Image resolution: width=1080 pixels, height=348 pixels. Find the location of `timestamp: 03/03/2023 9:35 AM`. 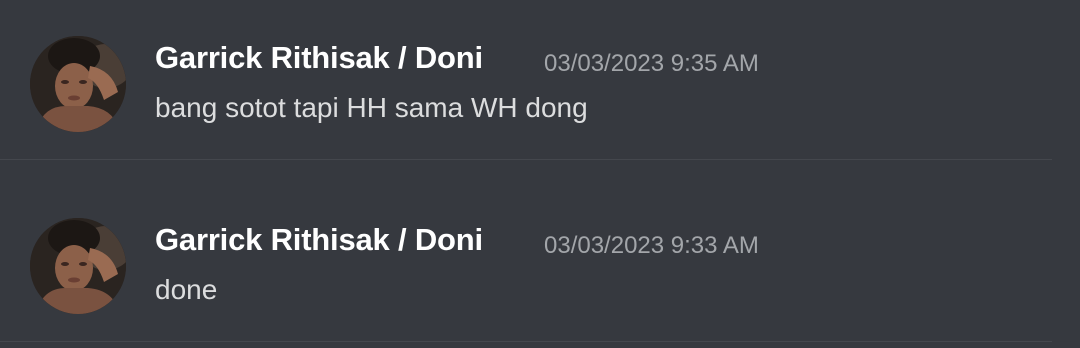

timestamp: 03/03/2023 9:35 AM is located at coordinates (651, 63).